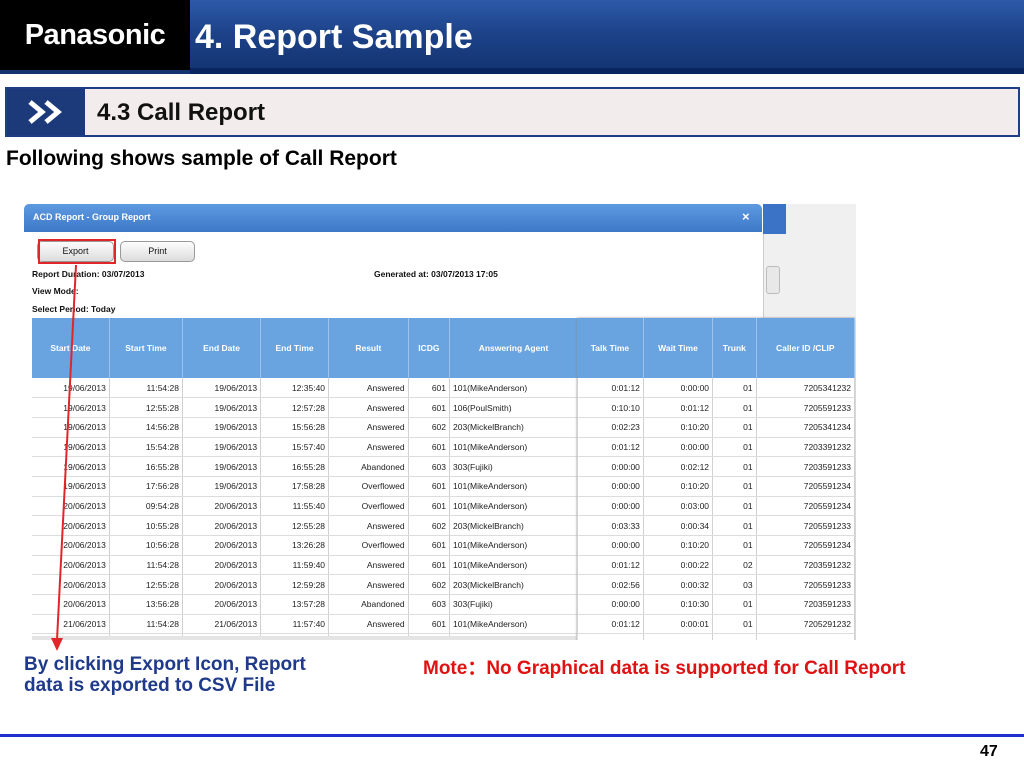 The image size is (1024, 768). What do you see at coordinates (806, 427) in the screenshot?
I see `table-cell: 7205341234` at bounding box center [806, 427].